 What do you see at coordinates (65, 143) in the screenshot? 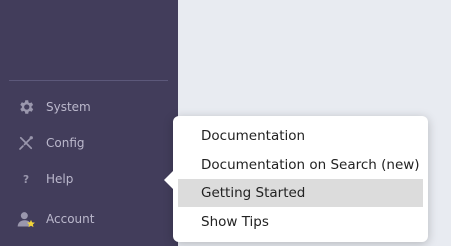
I see `sidebar-item-config-label: Config` at bounding box center [65, 143].